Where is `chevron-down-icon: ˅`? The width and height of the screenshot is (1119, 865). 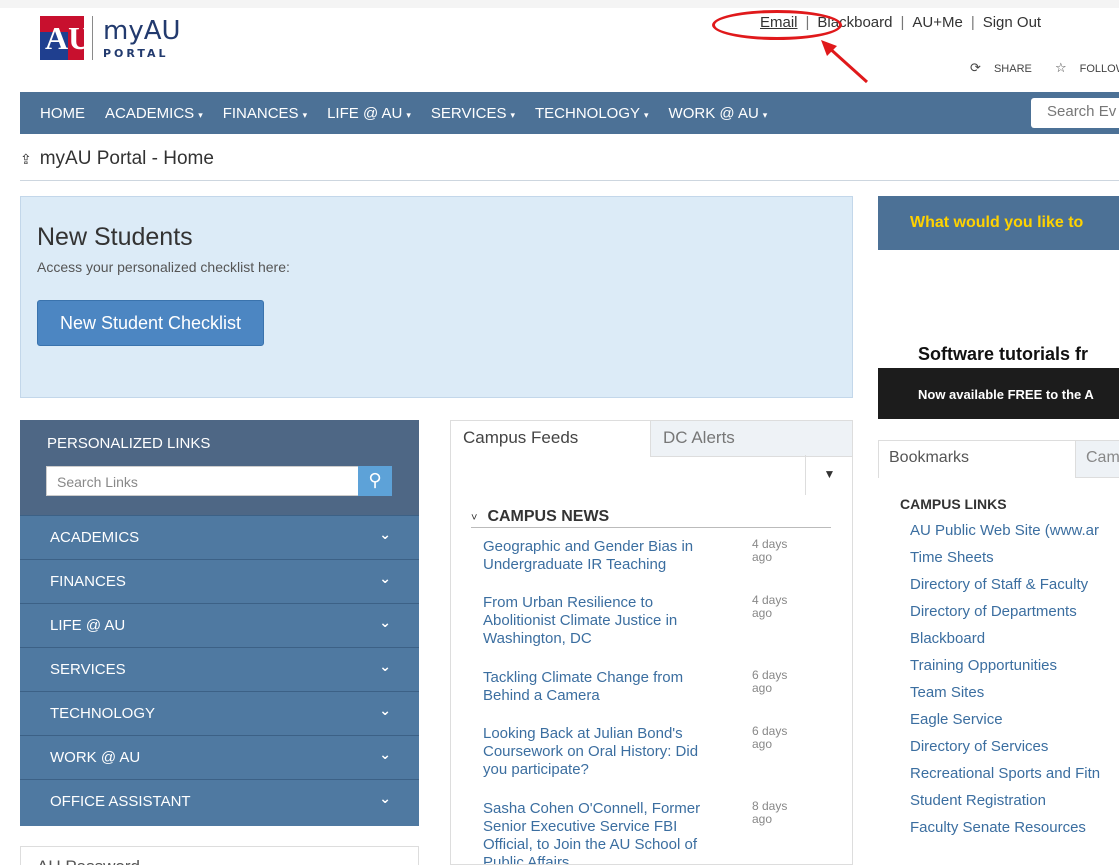
chevron-down-icon: ˅ is located at coordinates (474, 518).